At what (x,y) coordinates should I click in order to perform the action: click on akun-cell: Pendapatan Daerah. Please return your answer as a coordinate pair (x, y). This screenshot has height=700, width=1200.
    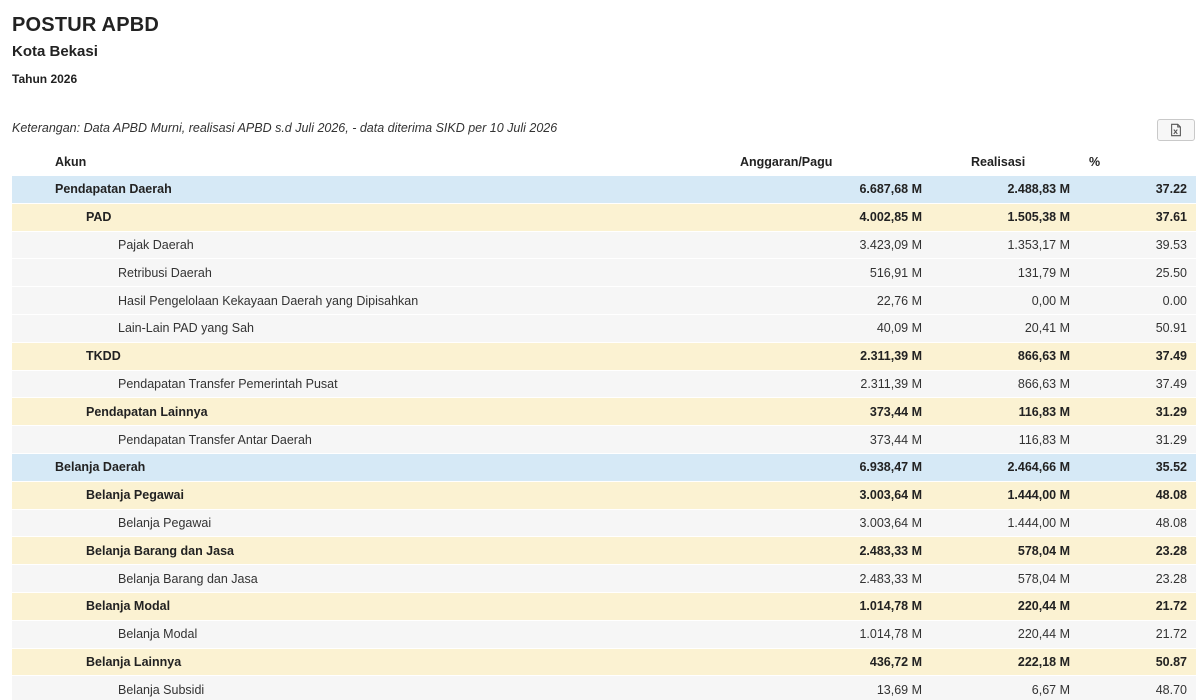
    Looking at the image, I should click on (113, 189).